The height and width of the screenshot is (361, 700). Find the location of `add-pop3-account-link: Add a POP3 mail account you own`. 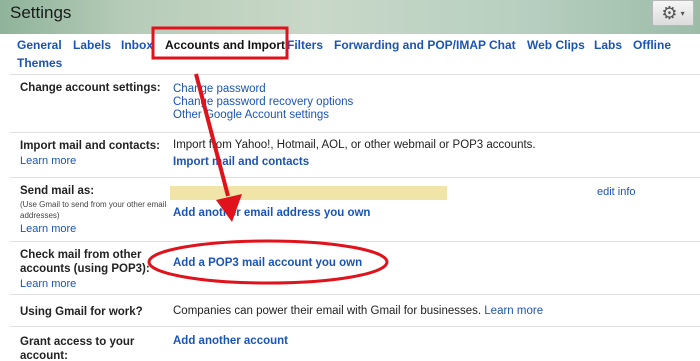

add-pop3-account-link: Add a POP3 mail account you own is located at coordinates (267, 263).